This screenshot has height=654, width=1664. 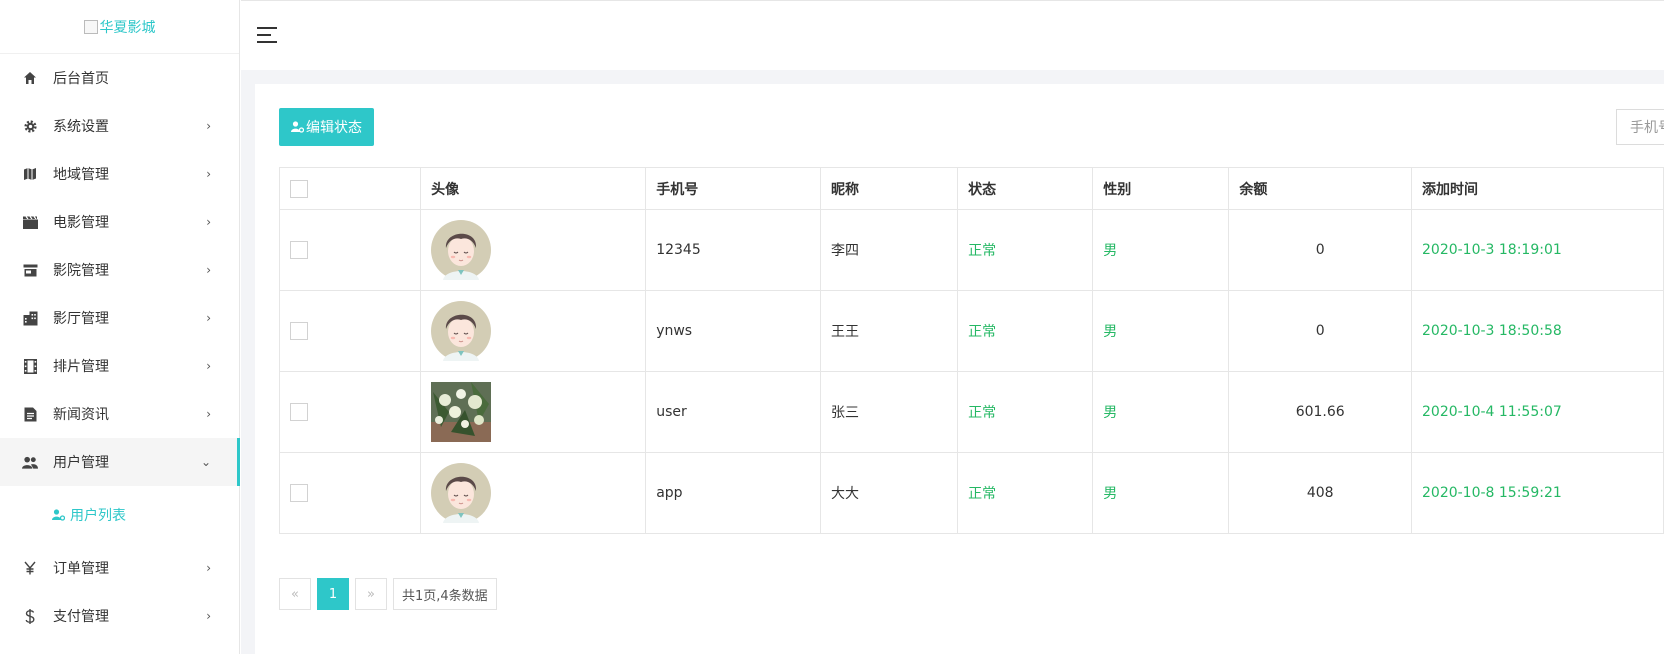 What do you see at coordinates (30, 568) in the screenshot?
I see `yen-icon` at bounding box center [30, 568].